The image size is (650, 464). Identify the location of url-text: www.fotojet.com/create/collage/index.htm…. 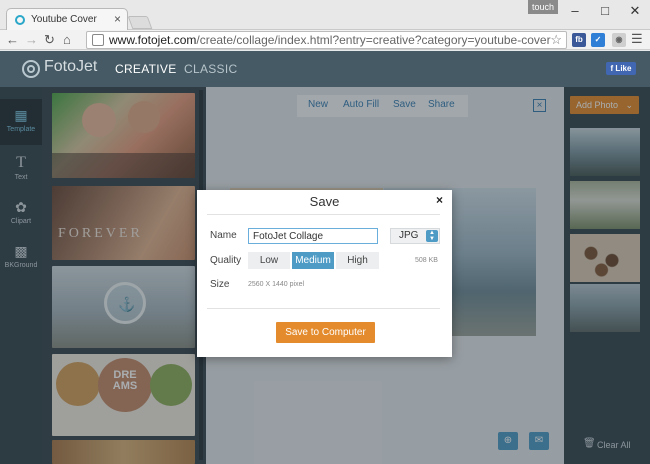
(330, 40).